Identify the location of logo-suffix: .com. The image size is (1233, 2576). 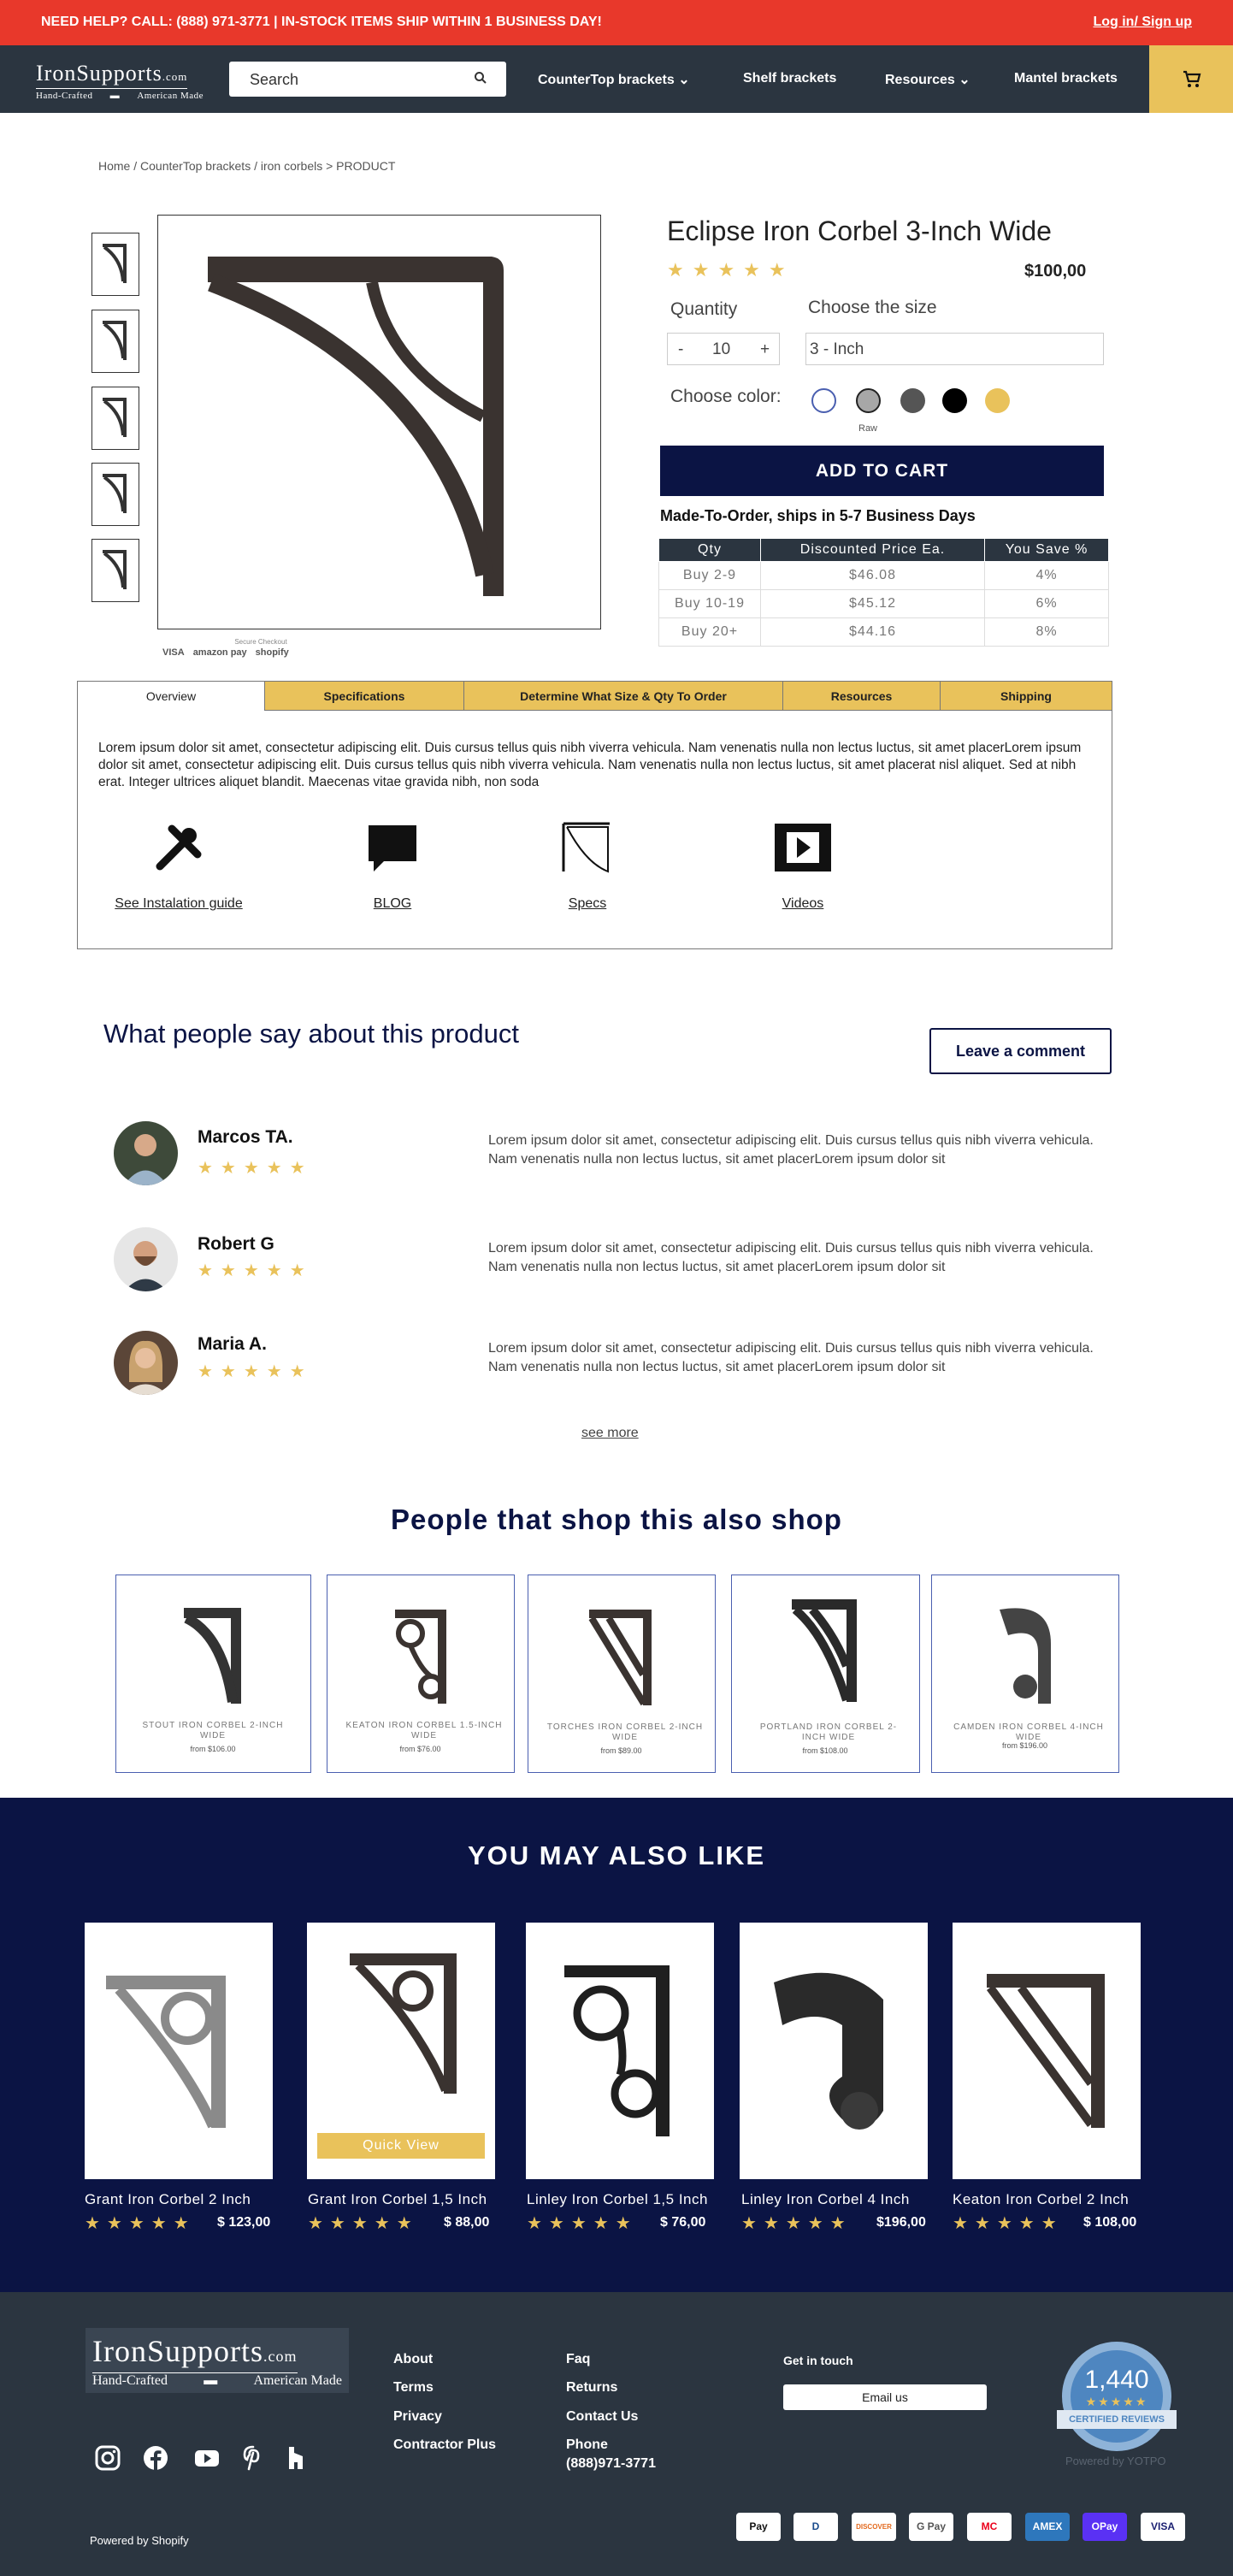
(280, 2356).